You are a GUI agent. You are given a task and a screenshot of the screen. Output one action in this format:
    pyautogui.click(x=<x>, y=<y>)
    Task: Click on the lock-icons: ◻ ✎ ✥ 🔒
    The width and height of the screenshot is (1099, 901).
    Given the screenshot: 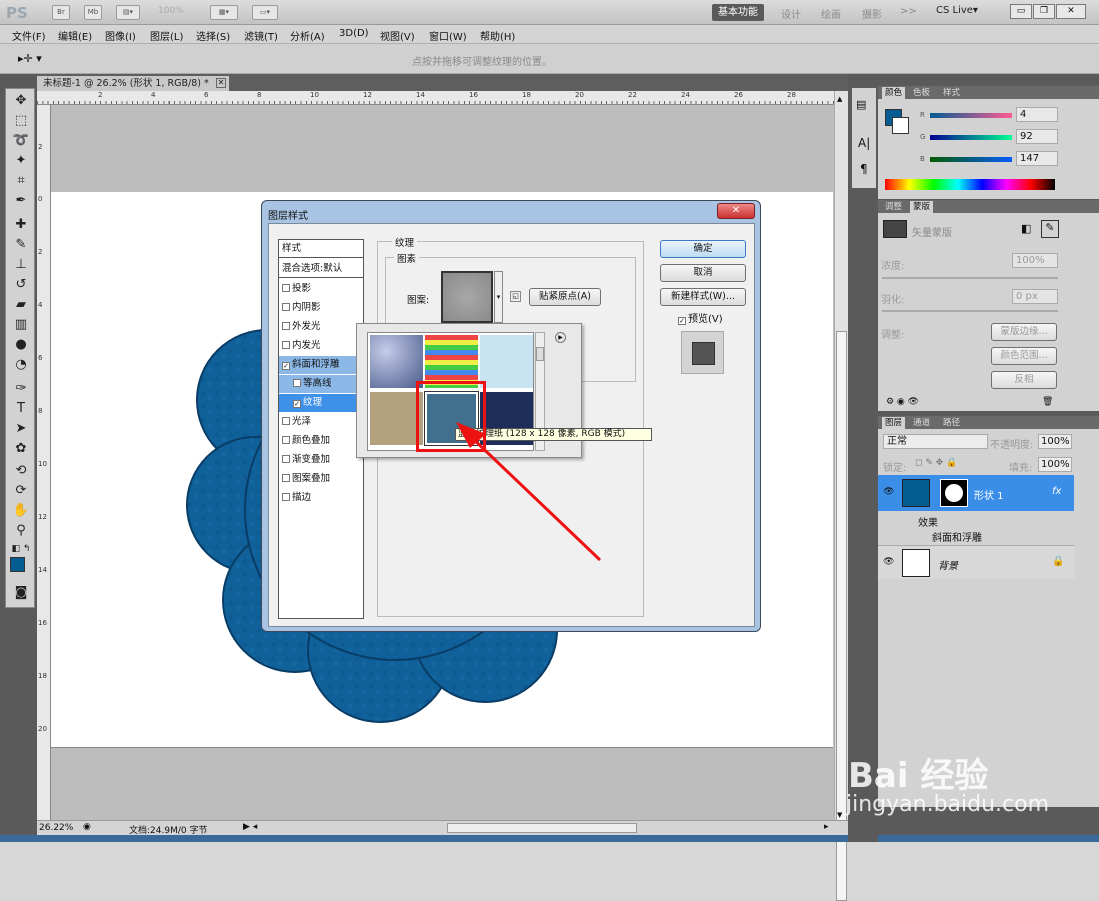 What is the action you would take?
    pyautogui.click(x=936, y=463)
    